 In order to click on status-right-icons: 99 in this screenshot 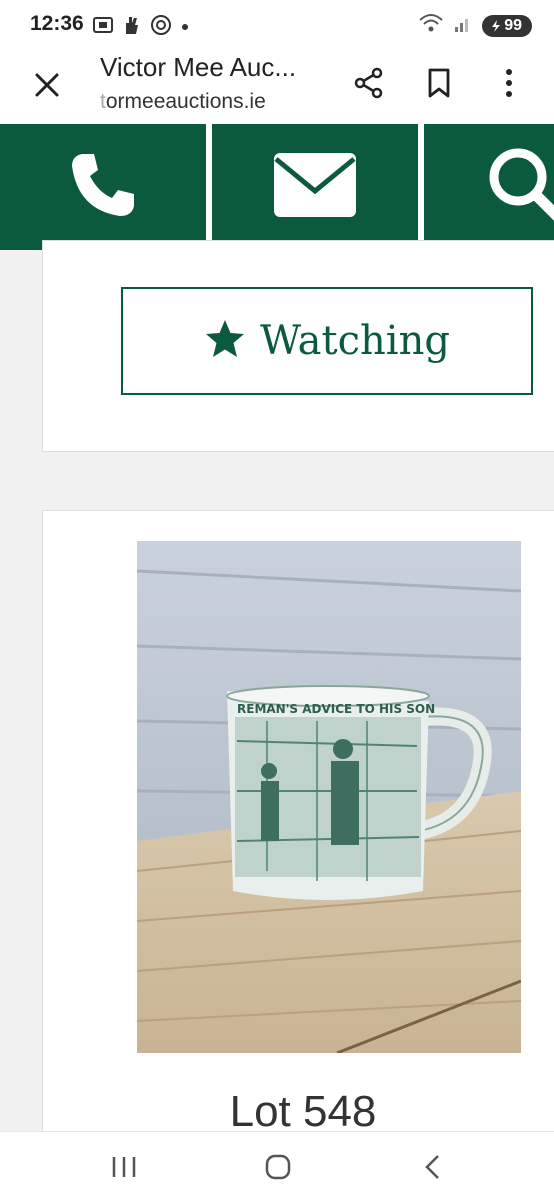, I will do `click(475, 25)`.